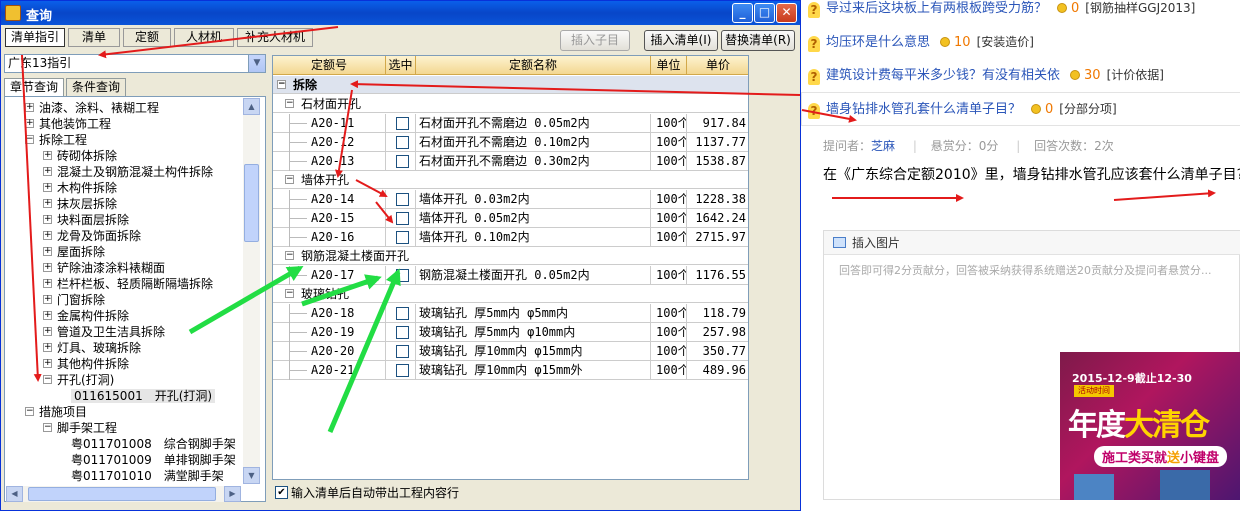 This screenshot has height=511, width=1240. Describe the element at coordinates (1150, 426) in the screenshot. I see `promo-banner: 2015-12-9截止12-30 活动时间 年度大清仓 施工类买就送小键盘` at that location.